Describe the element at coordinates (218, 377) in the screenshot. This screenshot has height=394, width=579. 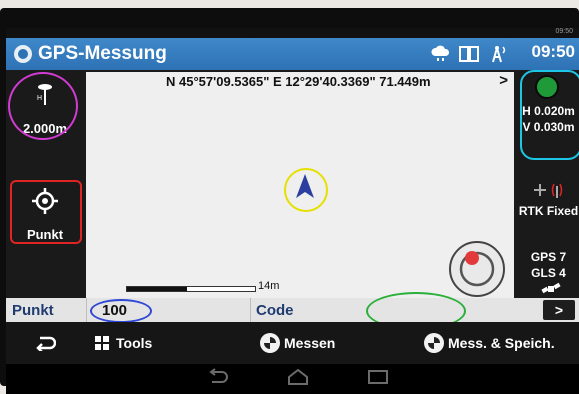
I see `nav-back-icon` at that location.